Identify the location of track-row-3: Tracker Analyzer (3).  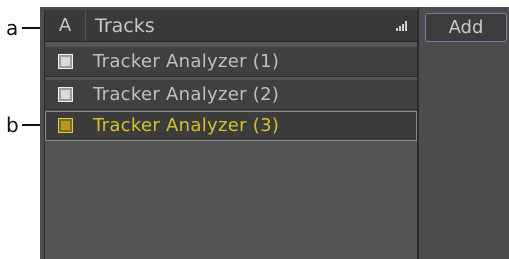
(231, 126).